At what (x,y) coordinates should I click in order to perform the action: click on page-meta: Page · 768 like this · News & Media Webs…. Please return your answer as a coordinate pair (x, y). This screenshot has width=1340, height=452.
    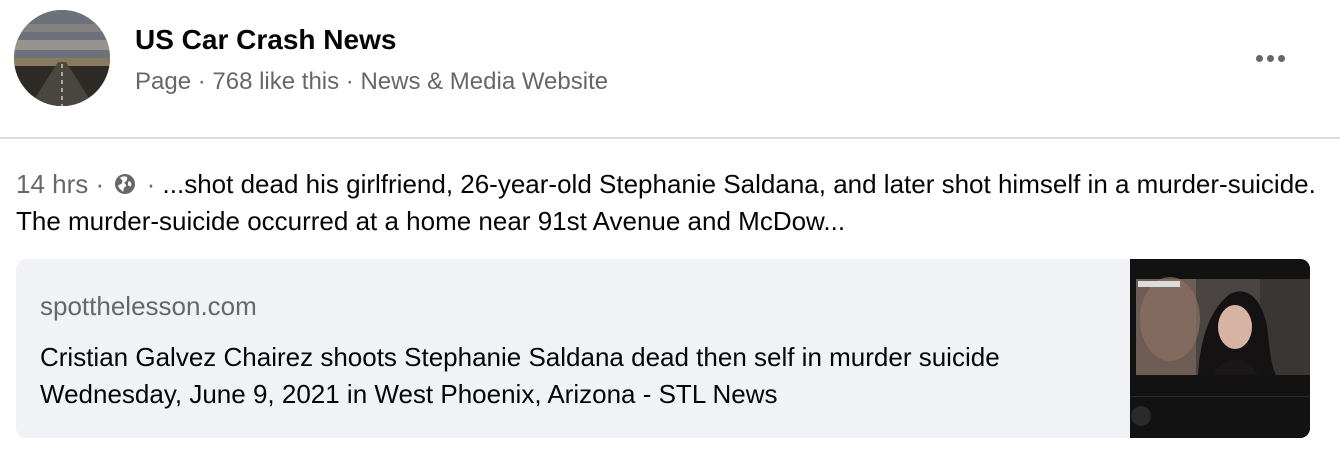
    Looking at the image, I should click on (372, 81).